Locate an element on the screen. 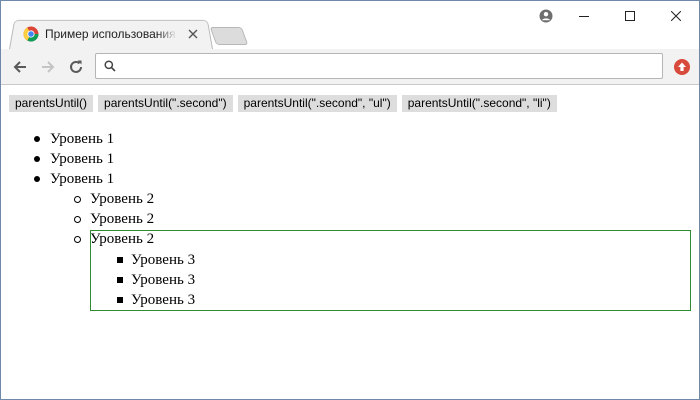 The image size is (700, 400). parents-until-second-li-button: parentsUntil(".second", "li") is located at coordinates (479, 103).